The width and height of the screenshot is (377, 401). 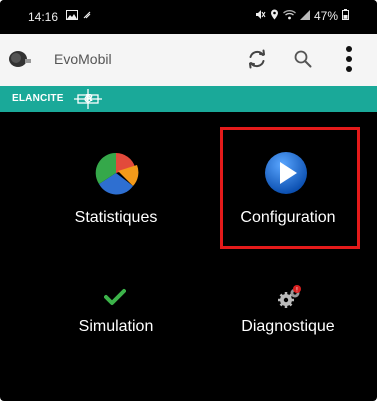 I want to click on app-logo-icon, so click(x=20, y=59).